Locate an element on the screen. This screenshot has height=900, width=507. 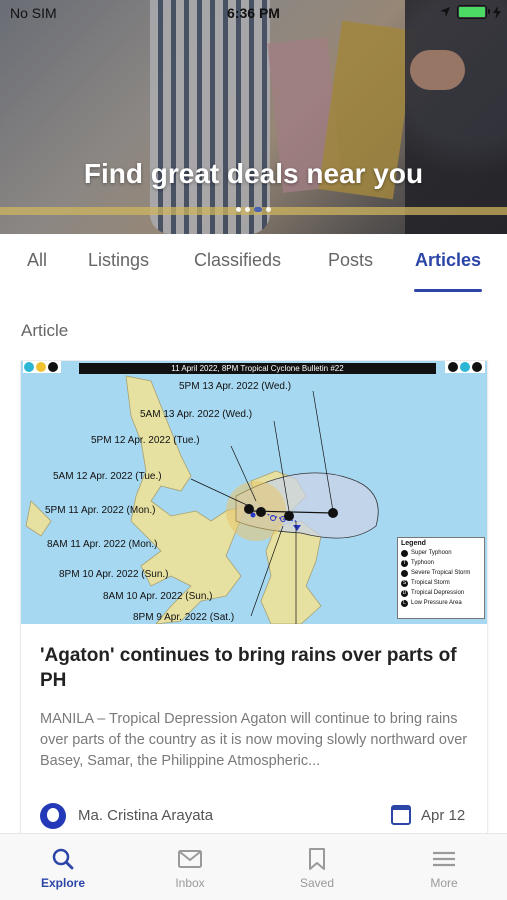
nav-more: More is located at coordinates (444, 867).